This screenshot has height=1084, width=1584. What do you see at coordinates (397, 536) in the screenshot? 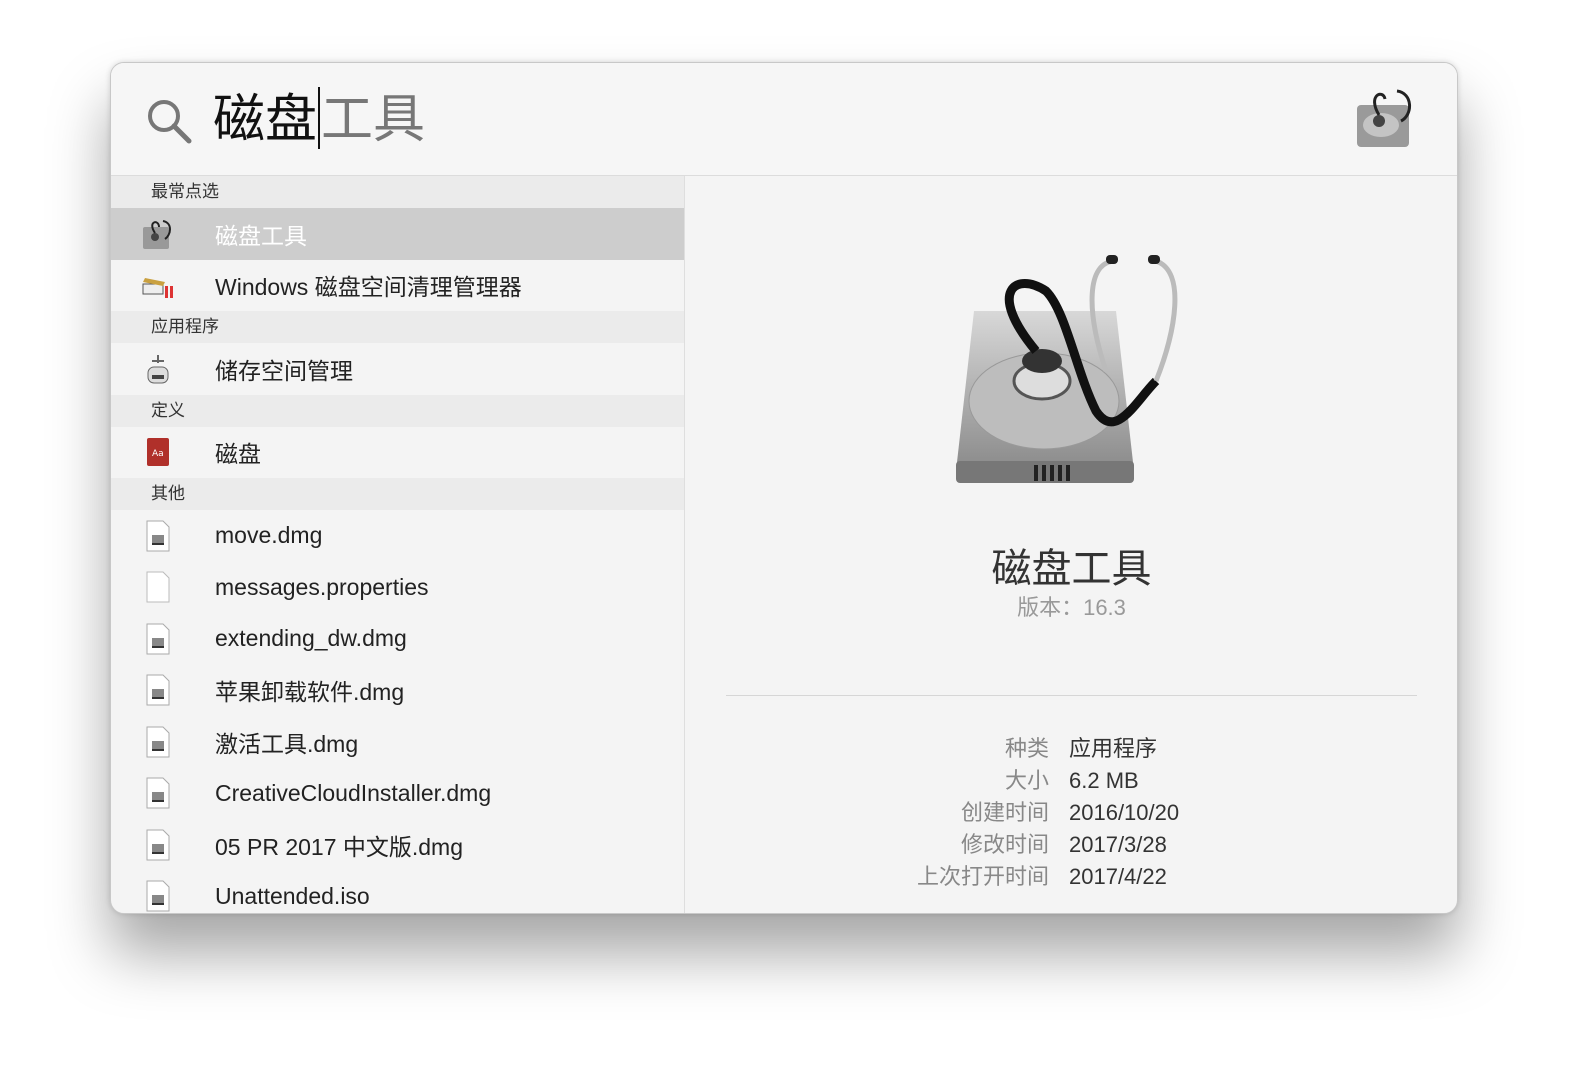
I see `result-item: move.dmg` at bounding box center [397, 536].